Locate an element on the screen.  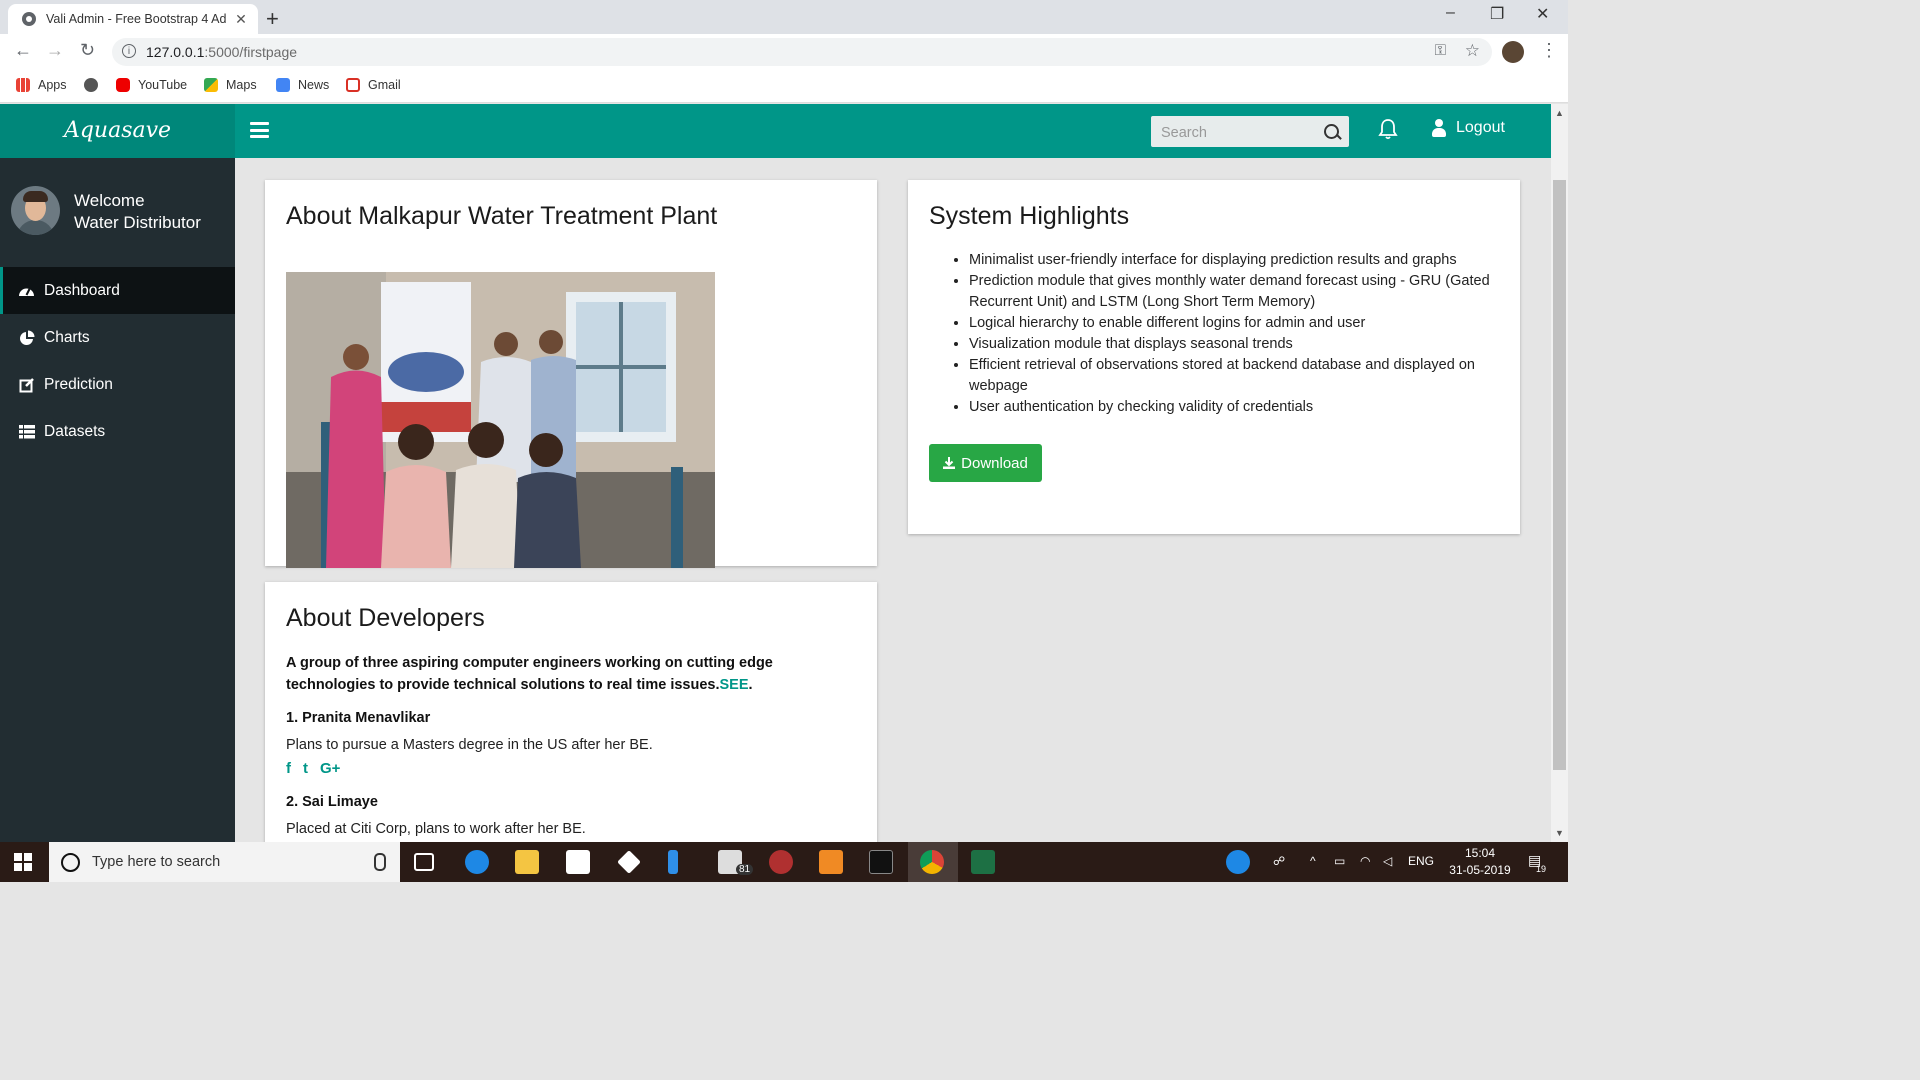
sidebar-item-dashboard: Dashboard is located at coordinates (117, 290).